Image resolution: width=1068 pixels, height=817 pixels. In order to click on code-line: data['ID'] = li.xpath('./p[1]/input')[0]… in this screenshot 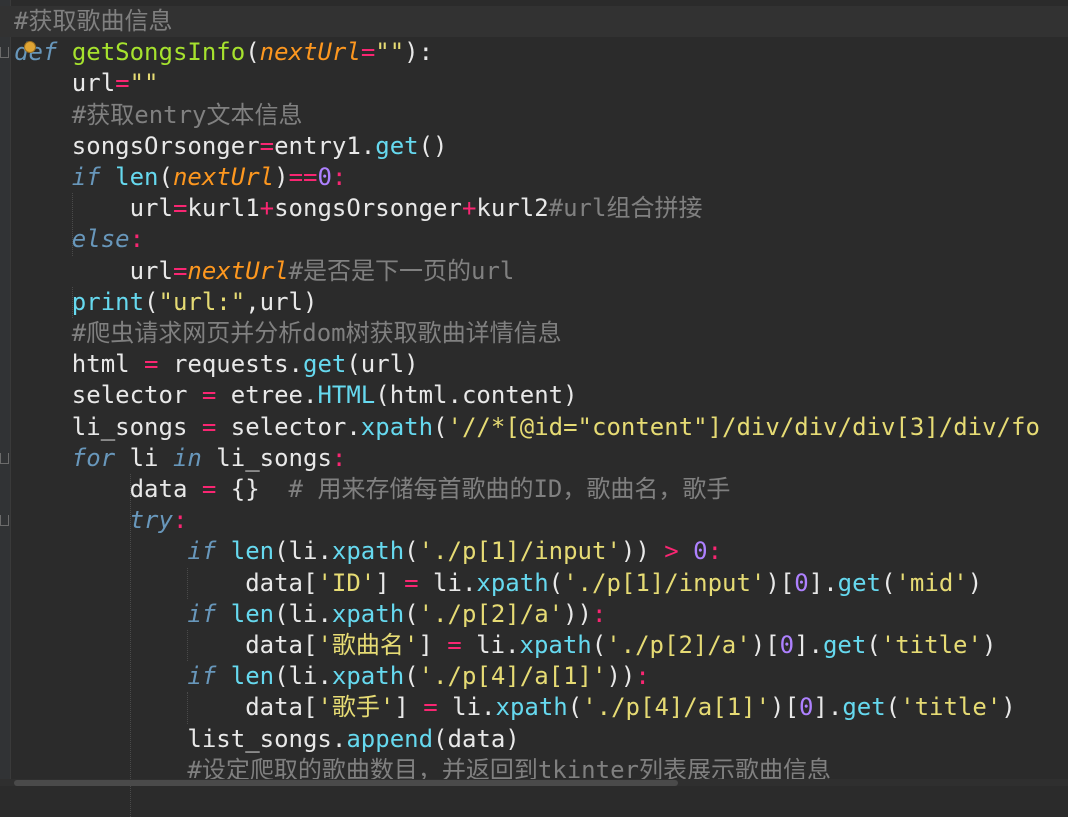, I will do `click(498, 583)`.